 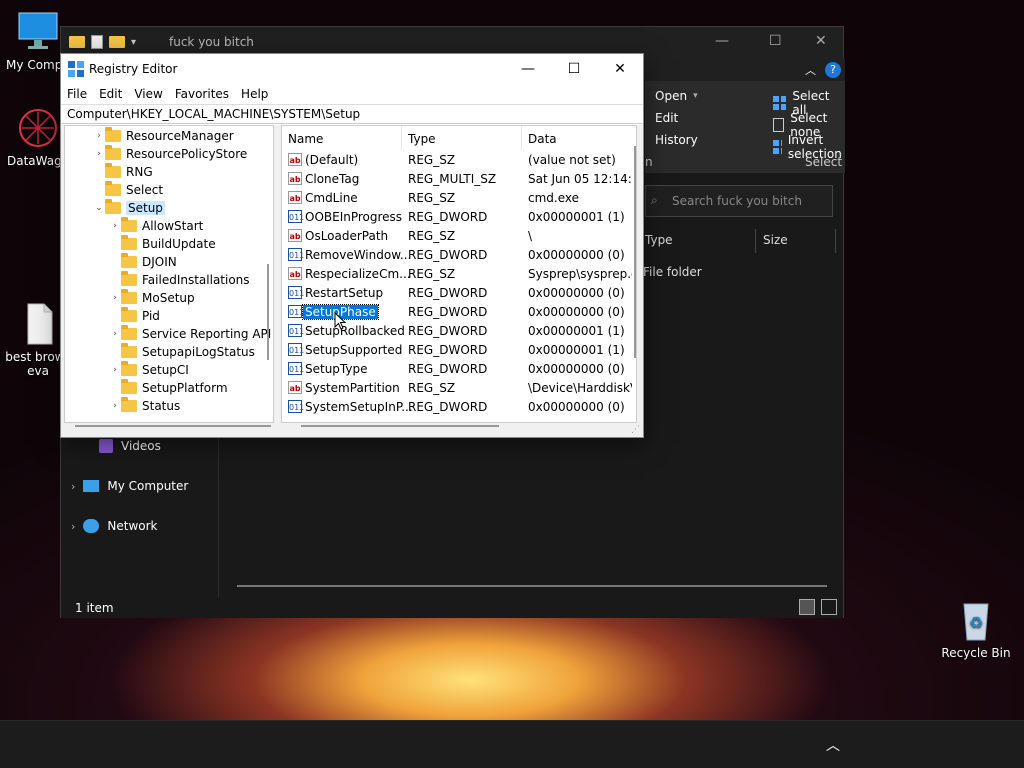 I want to click on column-header-data: Data, so click(x=579, y=138).